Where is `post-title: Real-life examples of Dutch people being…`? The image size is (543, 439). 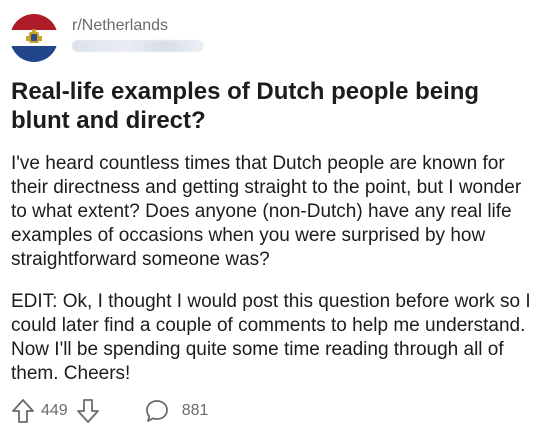
post-title: Real-life examples of Dutch people being… is located at coordinates (268, 106).